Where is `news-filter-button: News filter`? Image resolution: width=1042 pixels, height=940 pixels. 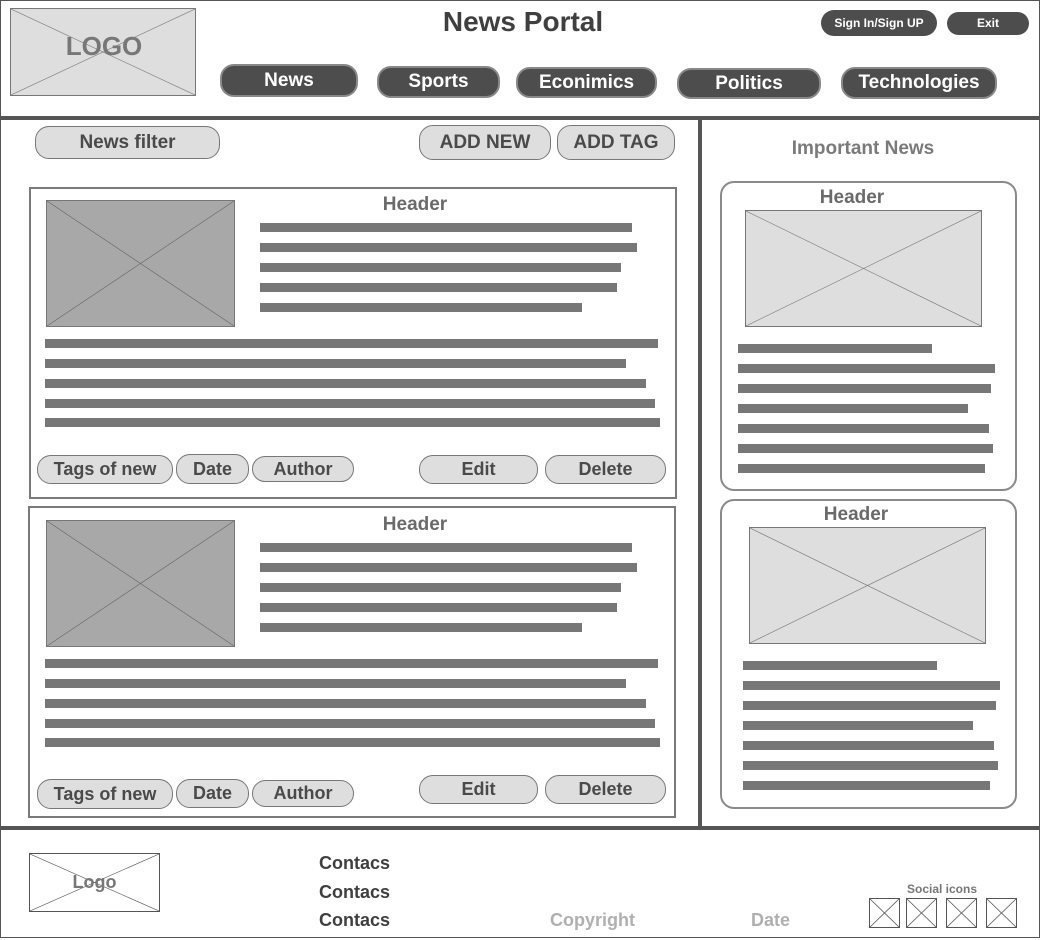
news-filter-button: News filter is located at coordinates (127, 142).